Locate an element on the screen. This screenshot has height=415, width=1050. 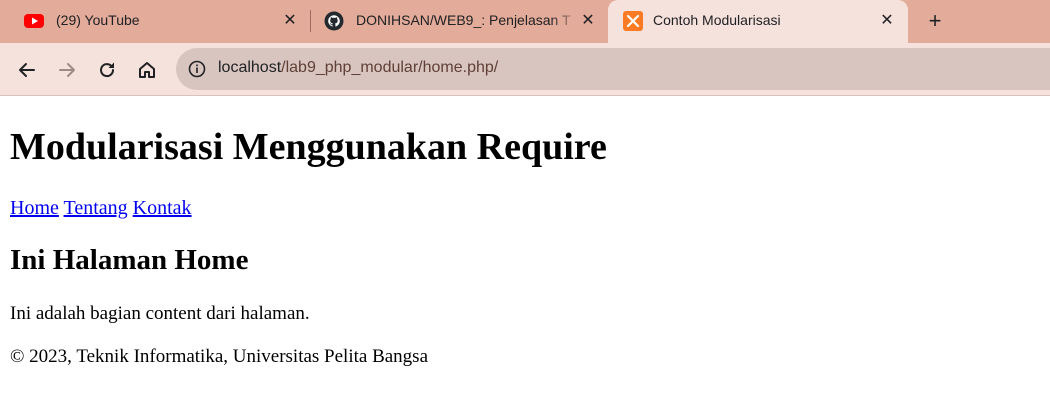
tab-youtube: (29) YouTube ✕ is located at coordinates (154, 21).